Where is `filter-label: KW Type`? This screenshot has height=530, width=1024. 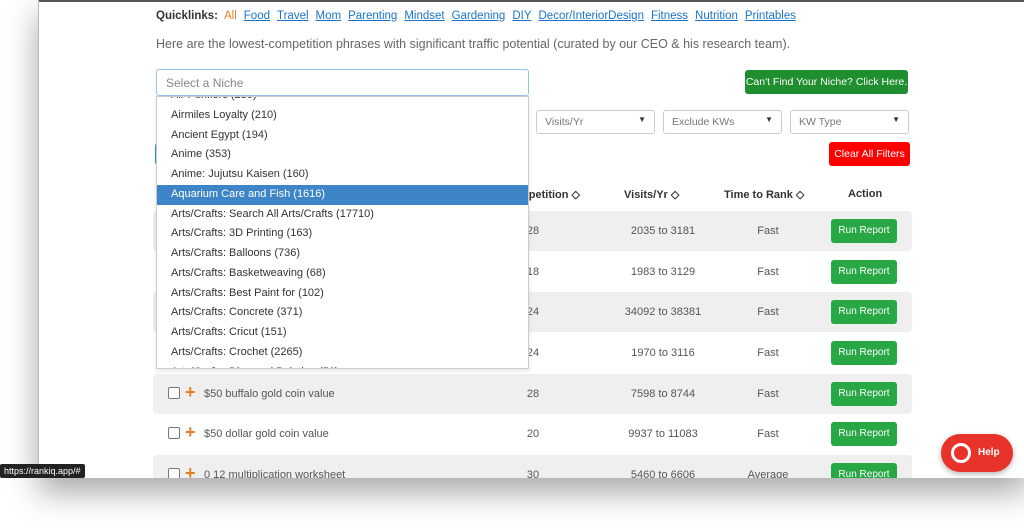
filter-label: KW Type is located at coordinates (820, 122).